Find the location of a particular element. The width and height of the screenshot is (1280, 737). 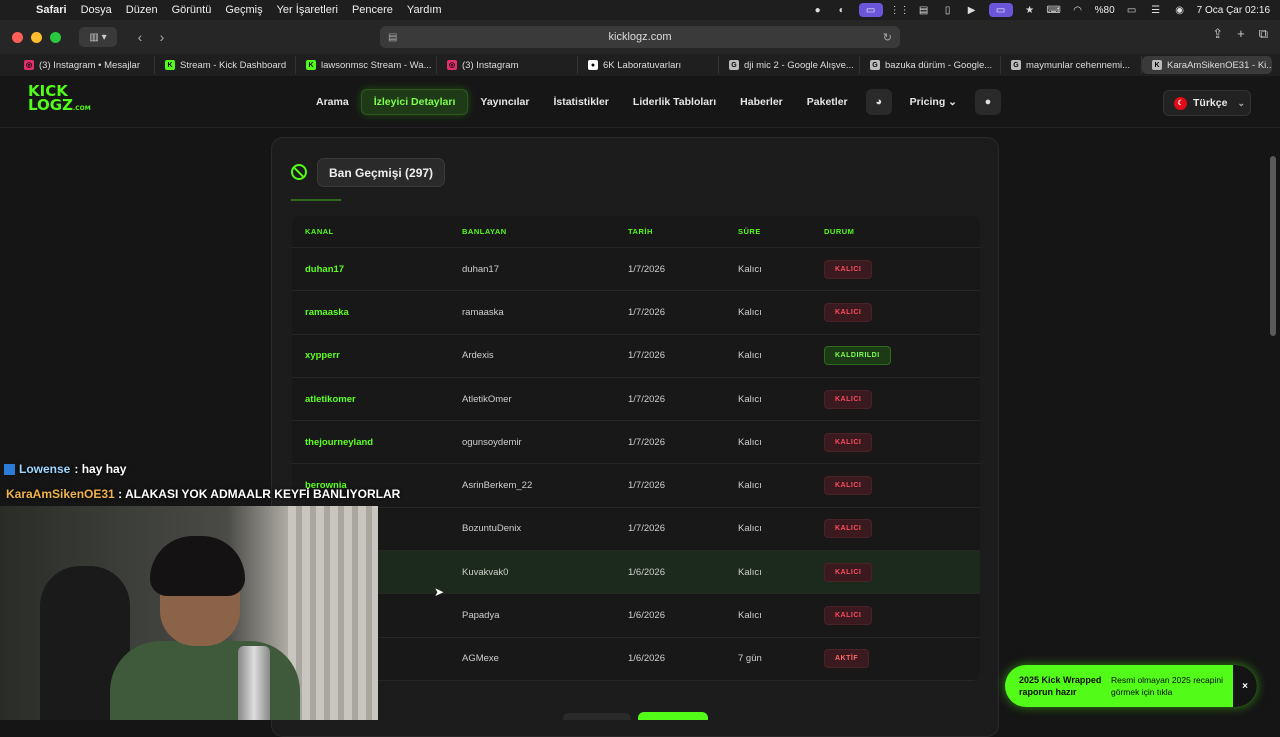

language-selector: ☾ Türkçe ⌄ is located at coordinates (1207, 103).